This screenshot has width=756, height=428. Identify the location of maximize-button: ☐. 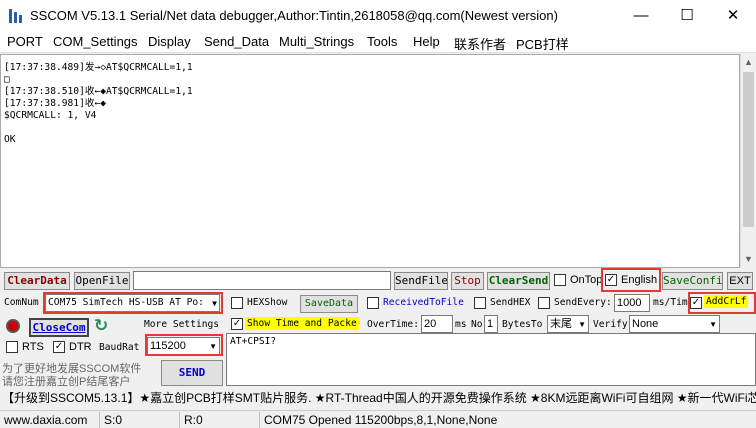
(687, 15).